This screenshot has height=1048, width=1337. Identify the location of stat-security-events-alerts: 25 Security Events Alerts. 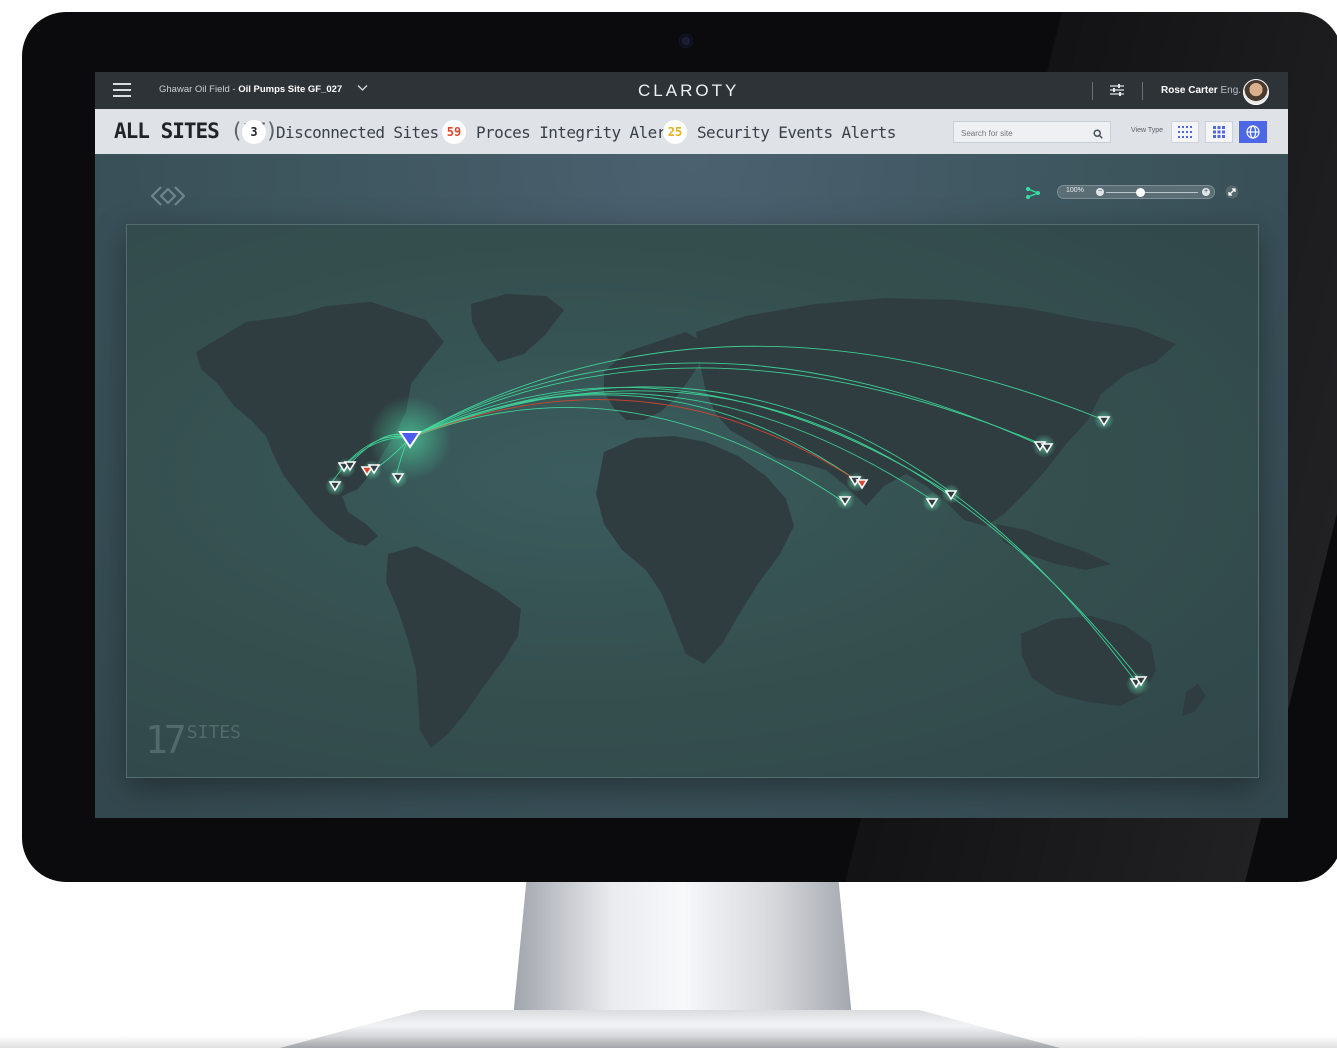
(779, 132).